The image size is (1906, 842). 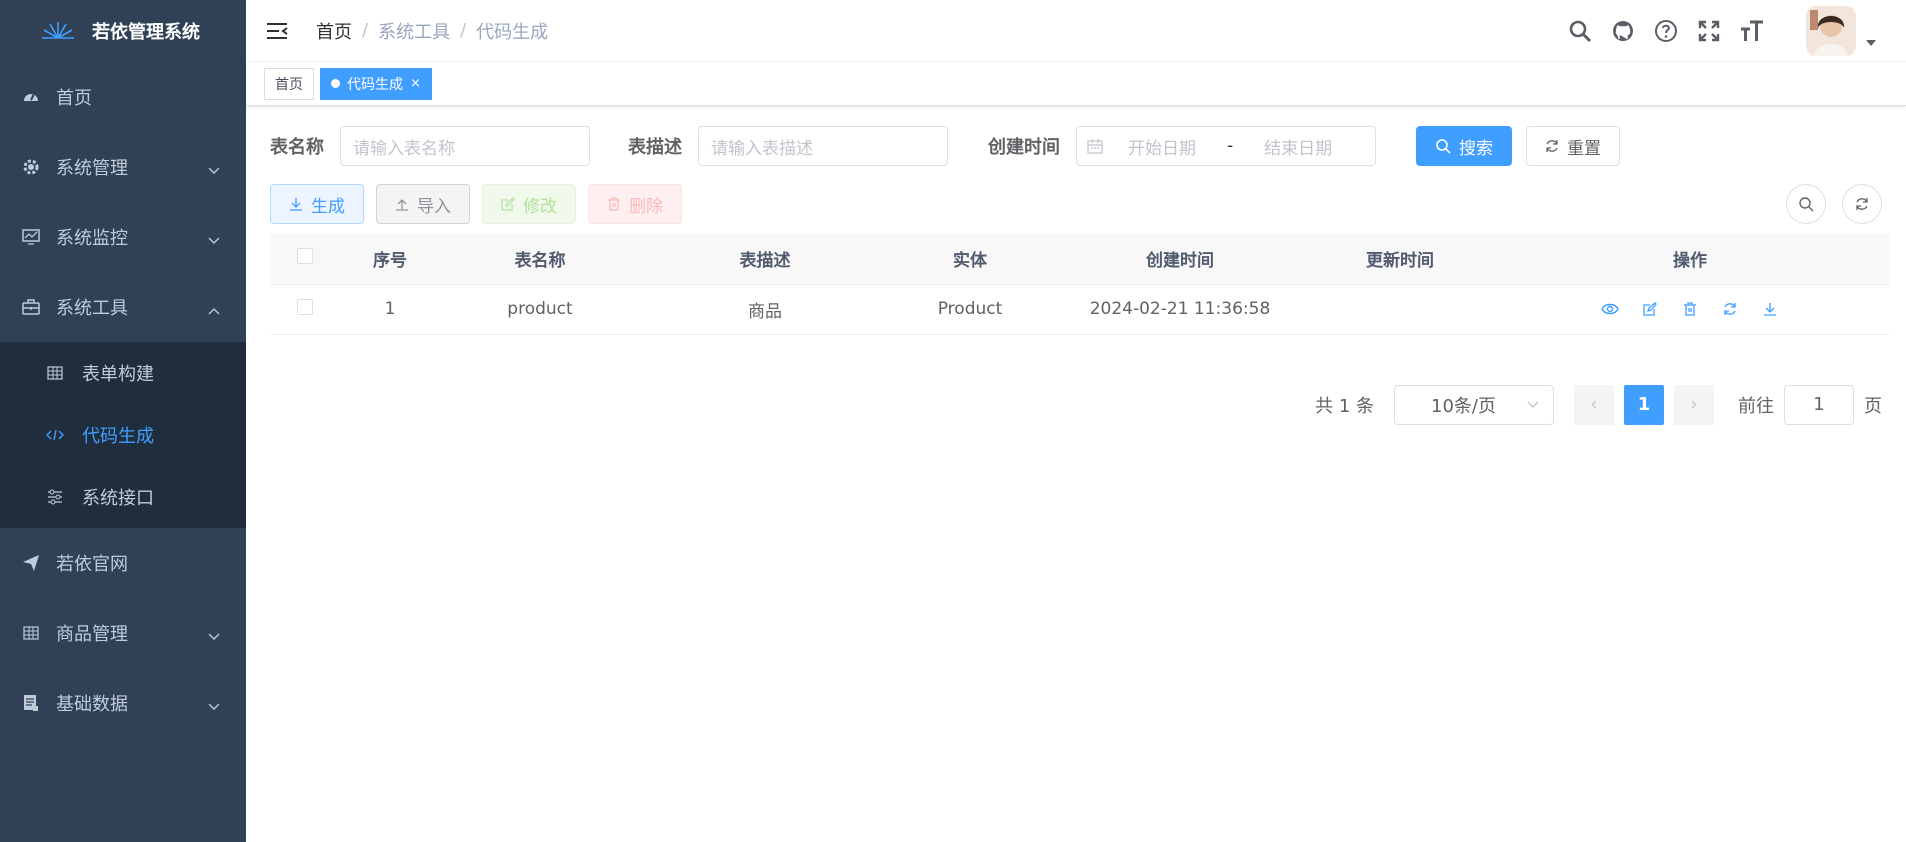 What do you see at coordinates (1463, 406) in the screenshot?
I see `page-size-value: 10条/页` at bounding box center [1463, 406].